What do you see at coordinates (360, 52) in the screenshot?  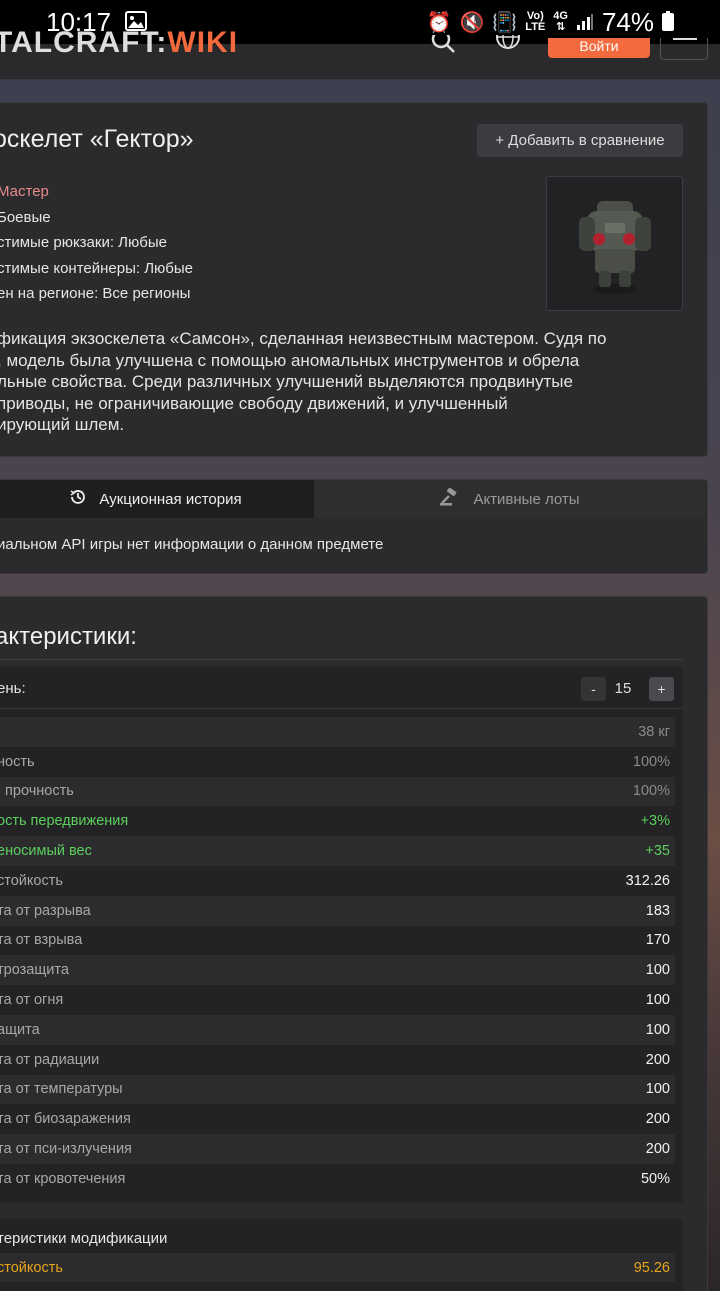 I see `site-header: TALCRAFT:WIKI Войти` at bounding box center [360, 52].